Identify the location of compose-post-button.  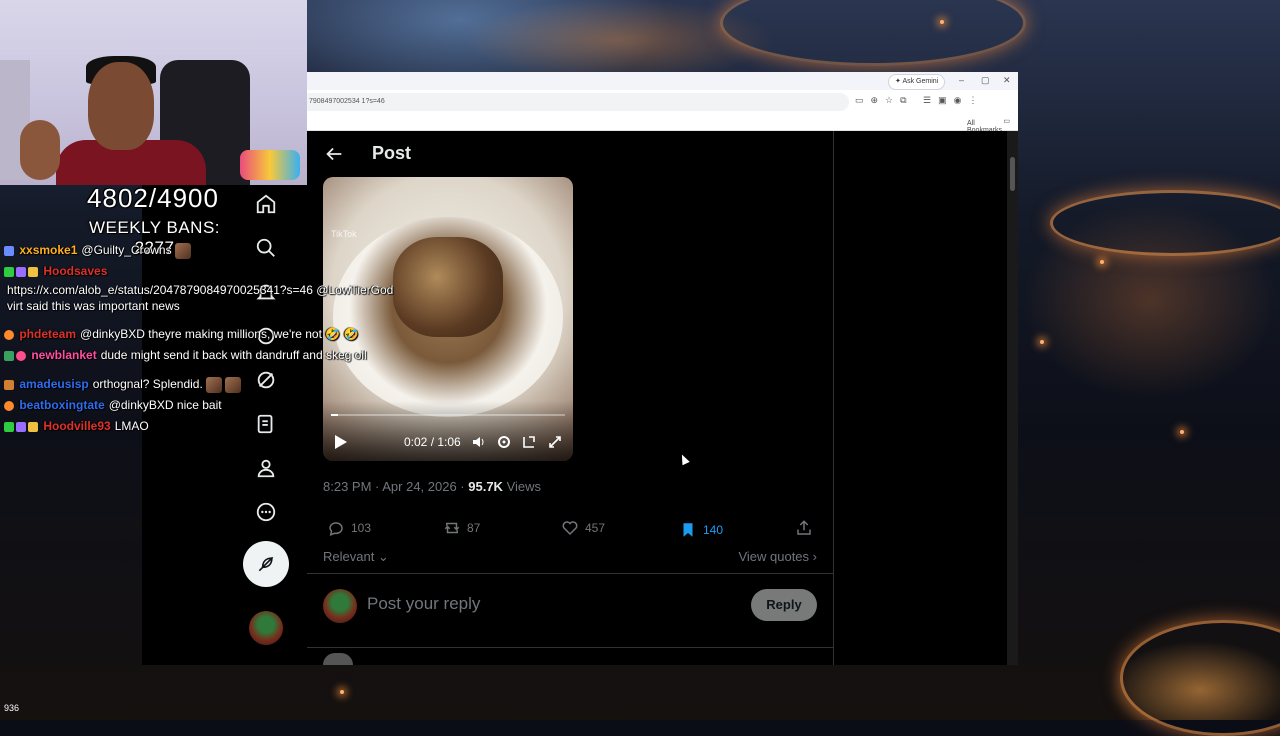
(266, 564).